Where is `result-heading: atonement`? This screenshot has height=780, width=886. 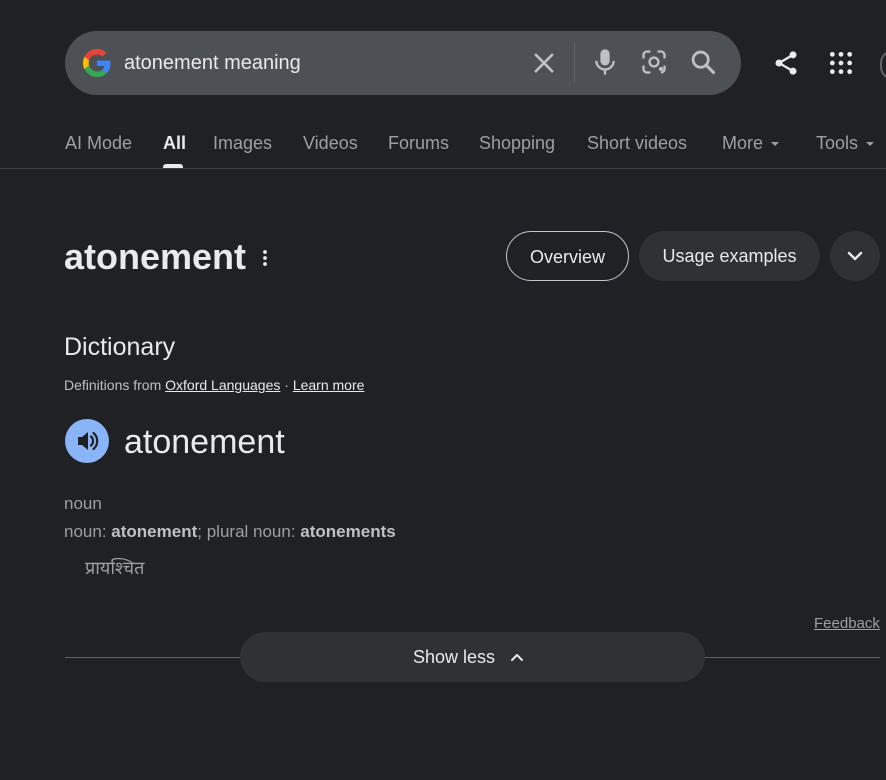 result-heading: atonement is located at coordinates (155, 256).